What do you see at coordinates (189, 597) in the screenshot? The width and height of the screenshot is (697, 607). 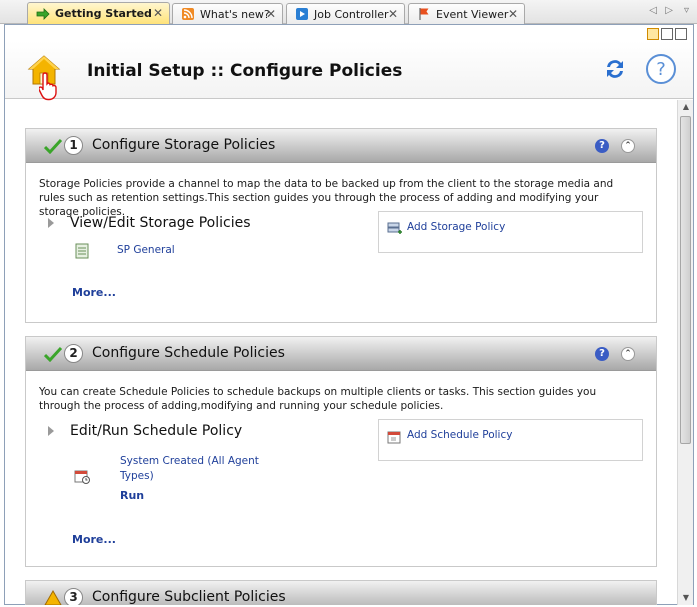 I see `section-title: Configure Subclient Policies` at bounding box center [189, 597].